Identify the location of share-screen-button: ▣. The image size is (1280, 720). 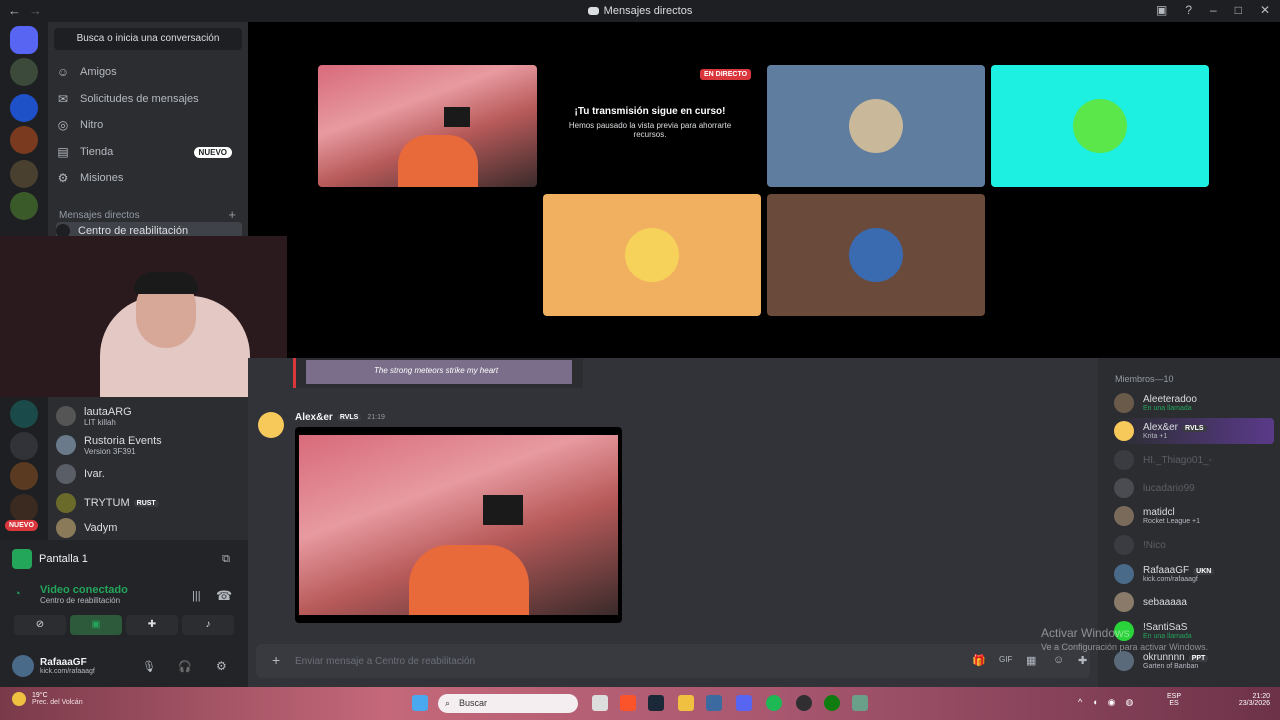
(96, 625).